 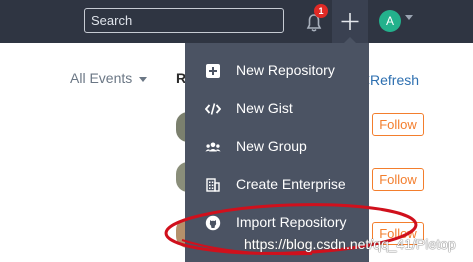 I want to click on menu-item-label: New Group, so click(x=271, y=146).